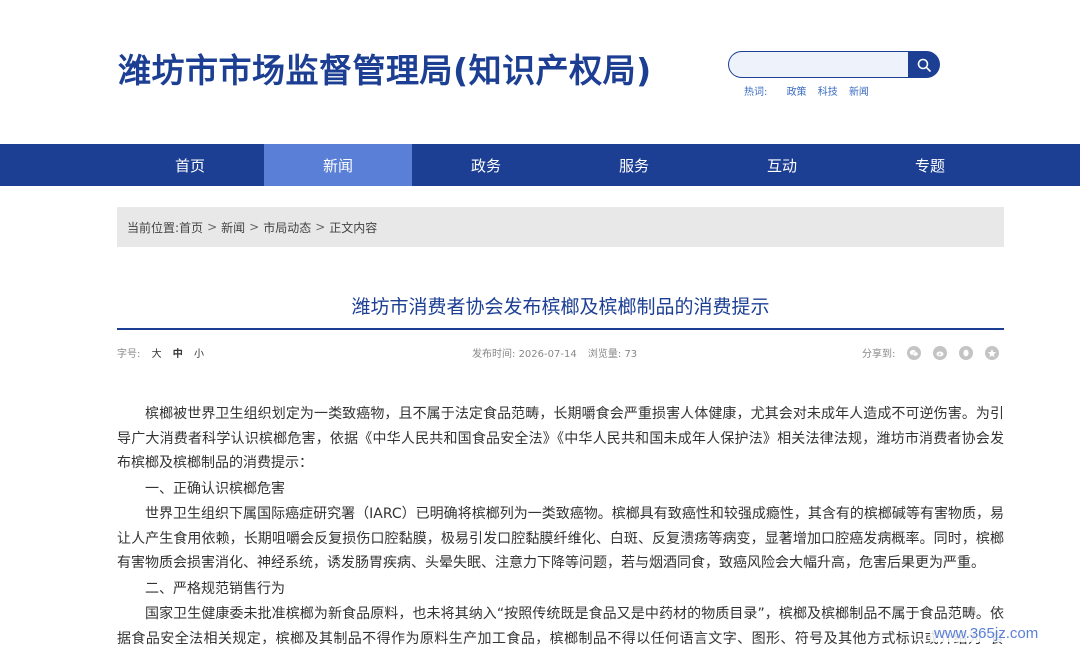  Describe the element at coordinates (191, 227) in the screenshot. I see `breadcrumb-item-home: 首页` at that location.